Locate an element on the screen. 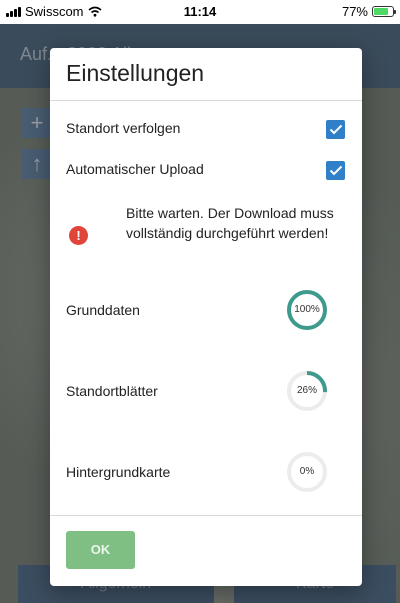  download-label-hintergrundkarte: Hintergrundkarte is located at coordinates (118, 472).